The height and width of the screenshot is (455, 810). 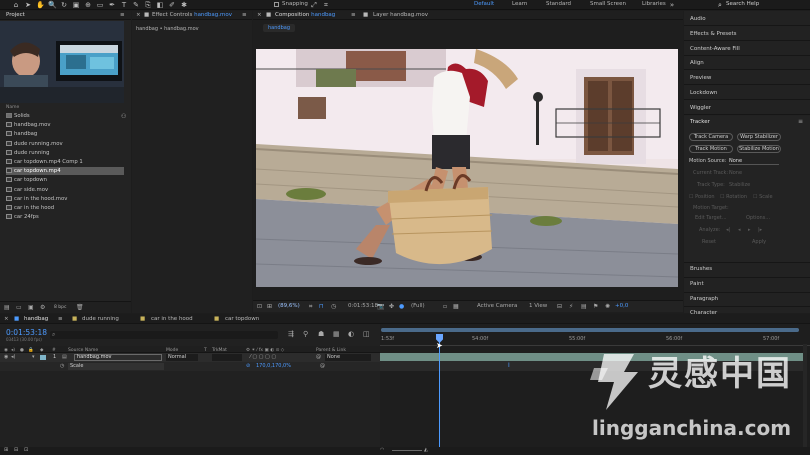 I want to click on timeline-tab-dude-running: dude running, so click(x=100, y=319).